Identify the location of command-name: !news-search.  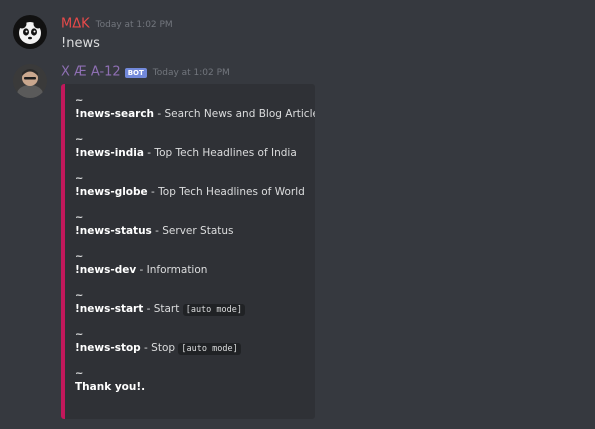
(115, 114).